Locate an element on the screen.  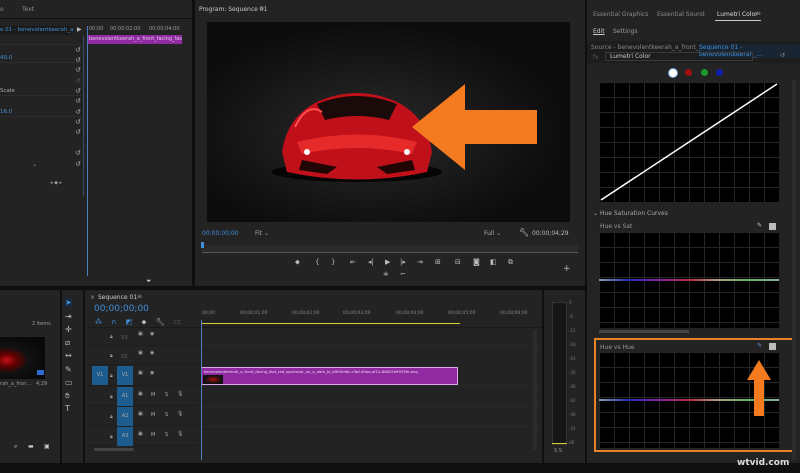
captions-icon: cc is located at coordinates (178, 322).